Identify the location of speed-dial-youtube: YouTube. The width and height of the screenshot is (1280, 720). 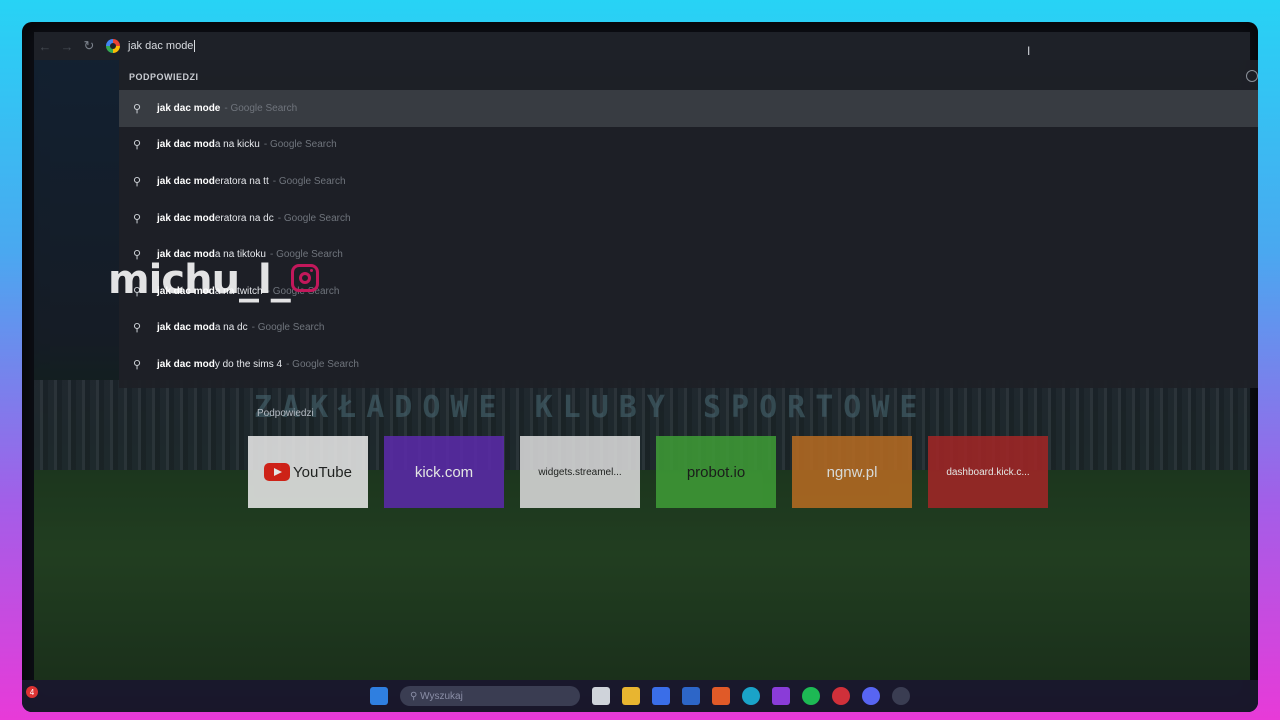
(308, 472).